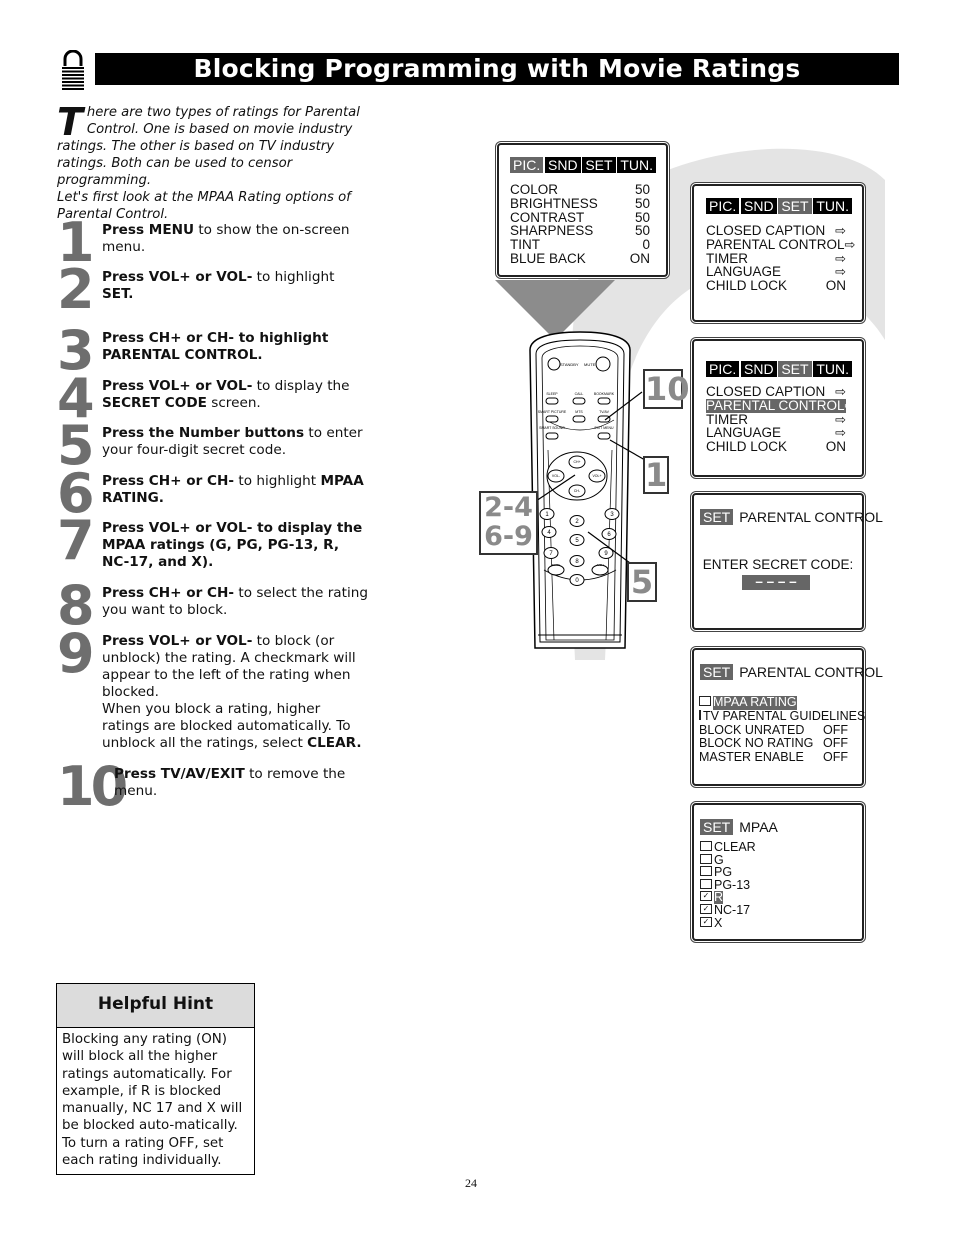  Describe the element at coordinates (775, 244) in the screenshot. I see `menu-row-label: PARENTAL CONTROL` at that location.